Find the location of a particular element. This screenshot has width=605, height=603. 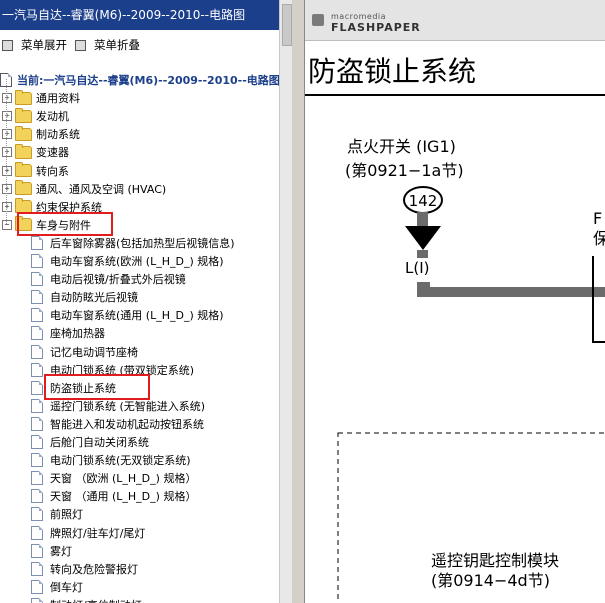

tree-doc-label: 前照灯 is located at coordinates (66, 515).